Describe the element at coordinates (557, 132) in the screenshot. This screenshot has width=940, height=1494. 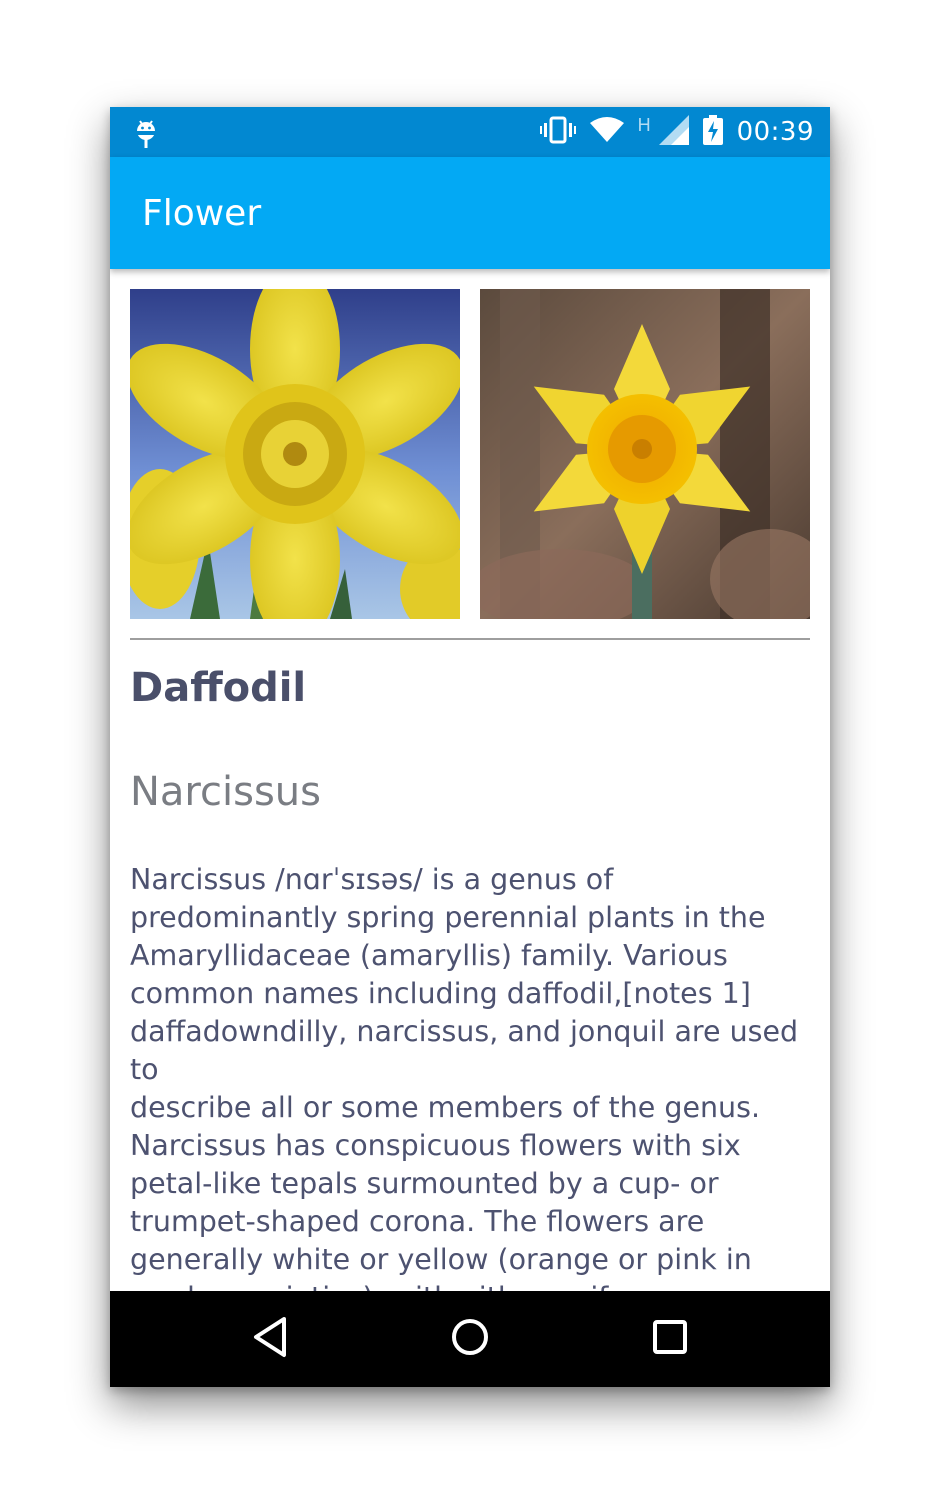
I see `vibrate-icon` at that location.